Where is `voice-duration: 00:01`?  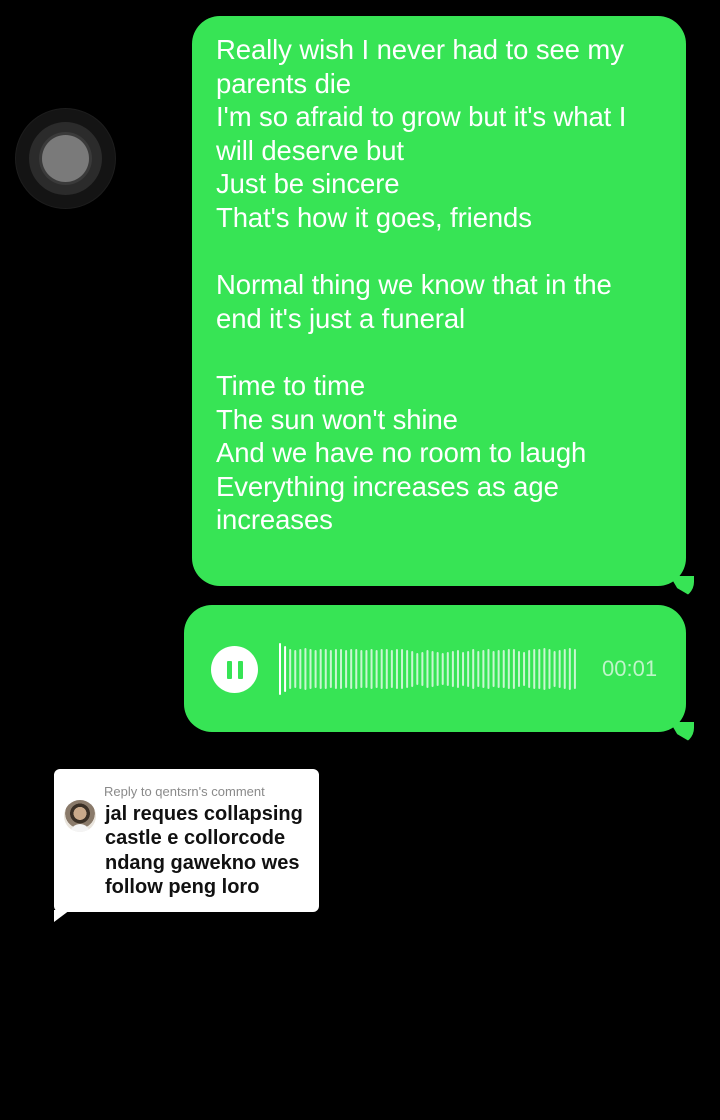
voice-duration: 00:01 is located at coordinates (630, 668).